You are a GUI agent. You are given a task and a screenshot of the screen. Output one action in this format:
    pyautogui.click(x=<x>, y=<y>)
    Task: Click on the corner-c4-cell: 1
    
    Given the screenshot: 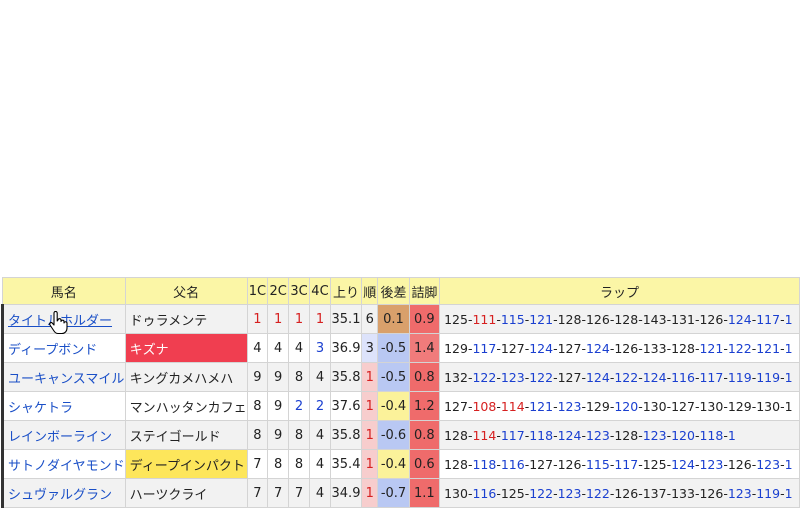 What is the action you would take?
    pyautogui.click(x=320, y=319)
    